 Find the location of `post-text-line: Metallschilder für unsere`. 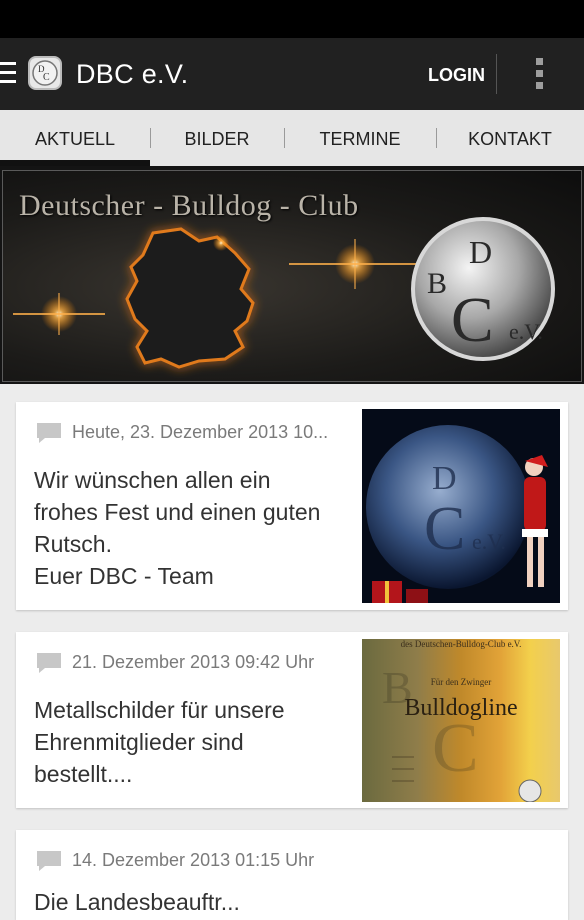

post-text-line: Metallschilder für unsere is located at coordinates (159, 710).